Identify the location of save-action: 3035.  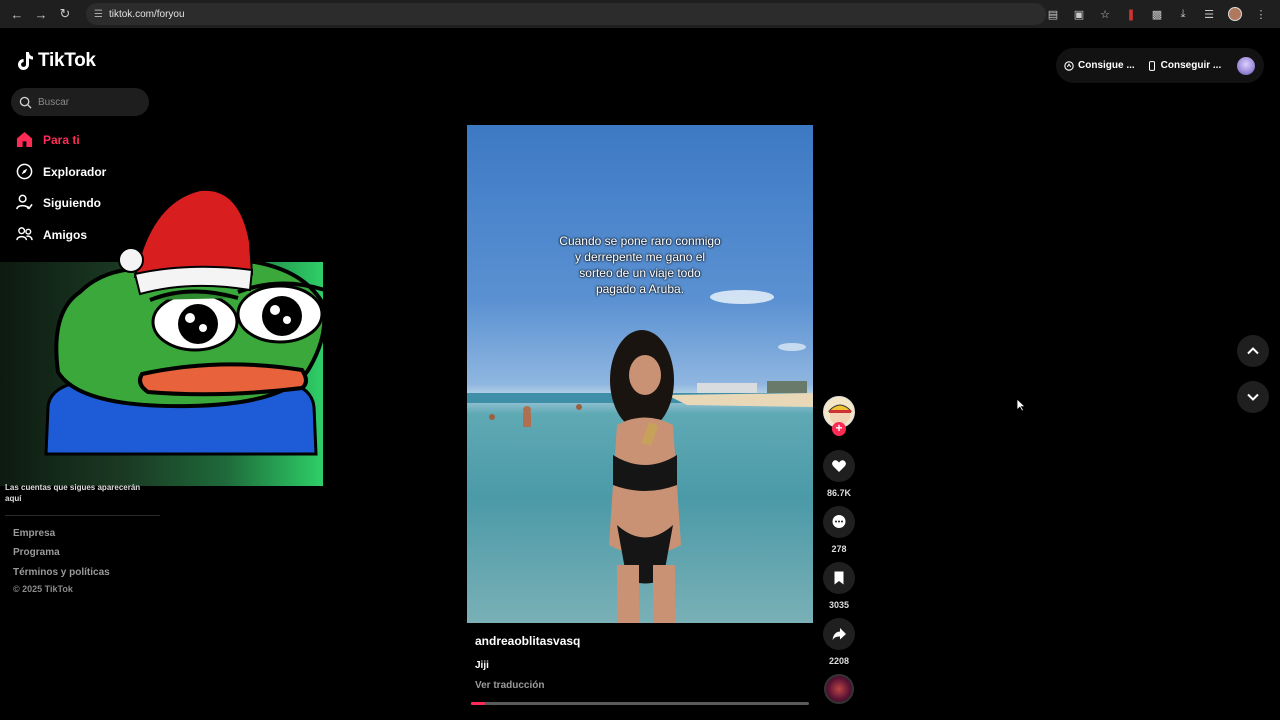
(839, 586).